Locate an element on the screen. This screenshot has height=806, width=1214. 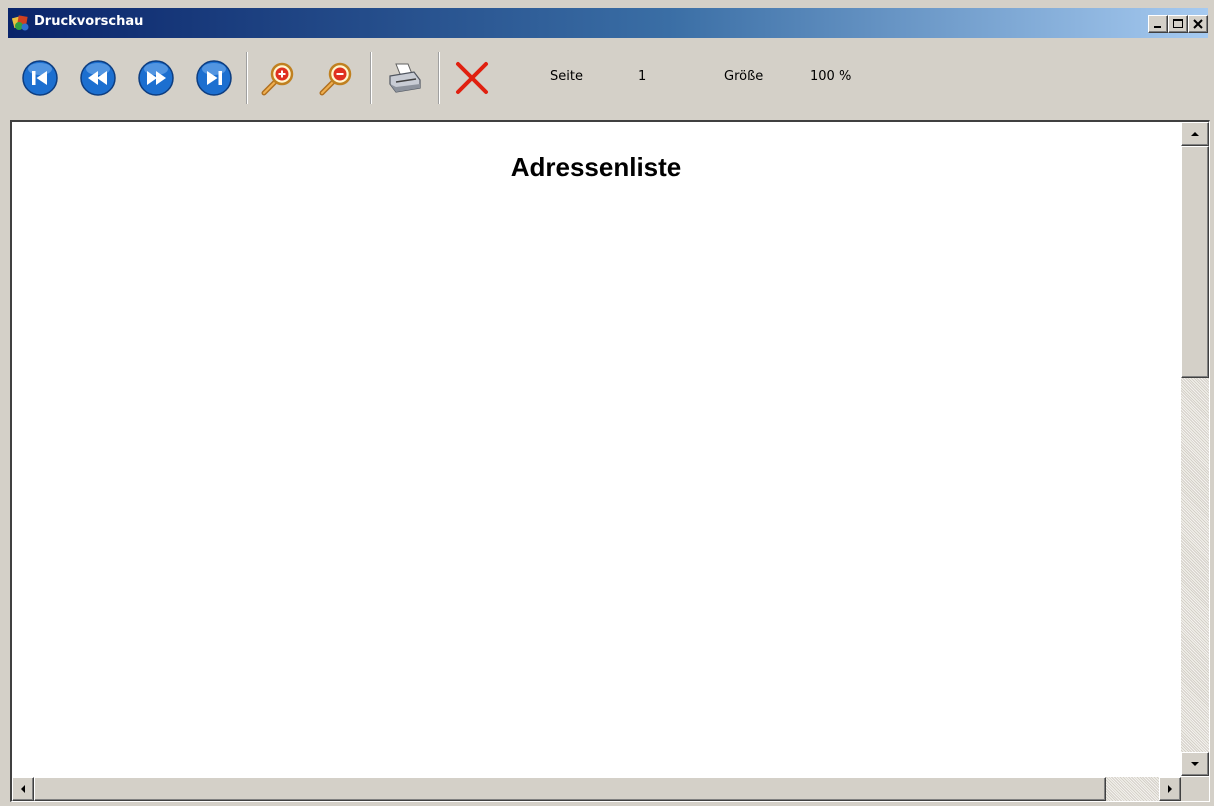
last-page-icon is located at coordinates (214, 78).